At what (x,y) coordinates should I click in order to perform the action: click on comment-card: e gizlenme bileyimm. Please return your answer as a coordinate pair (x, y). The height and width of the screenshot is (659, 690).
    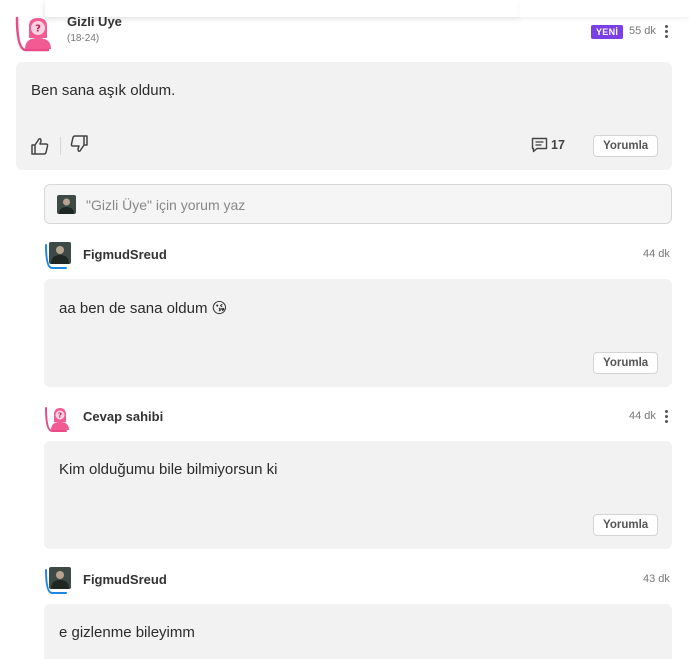
    Looking at the image, I should click on (358, 631).